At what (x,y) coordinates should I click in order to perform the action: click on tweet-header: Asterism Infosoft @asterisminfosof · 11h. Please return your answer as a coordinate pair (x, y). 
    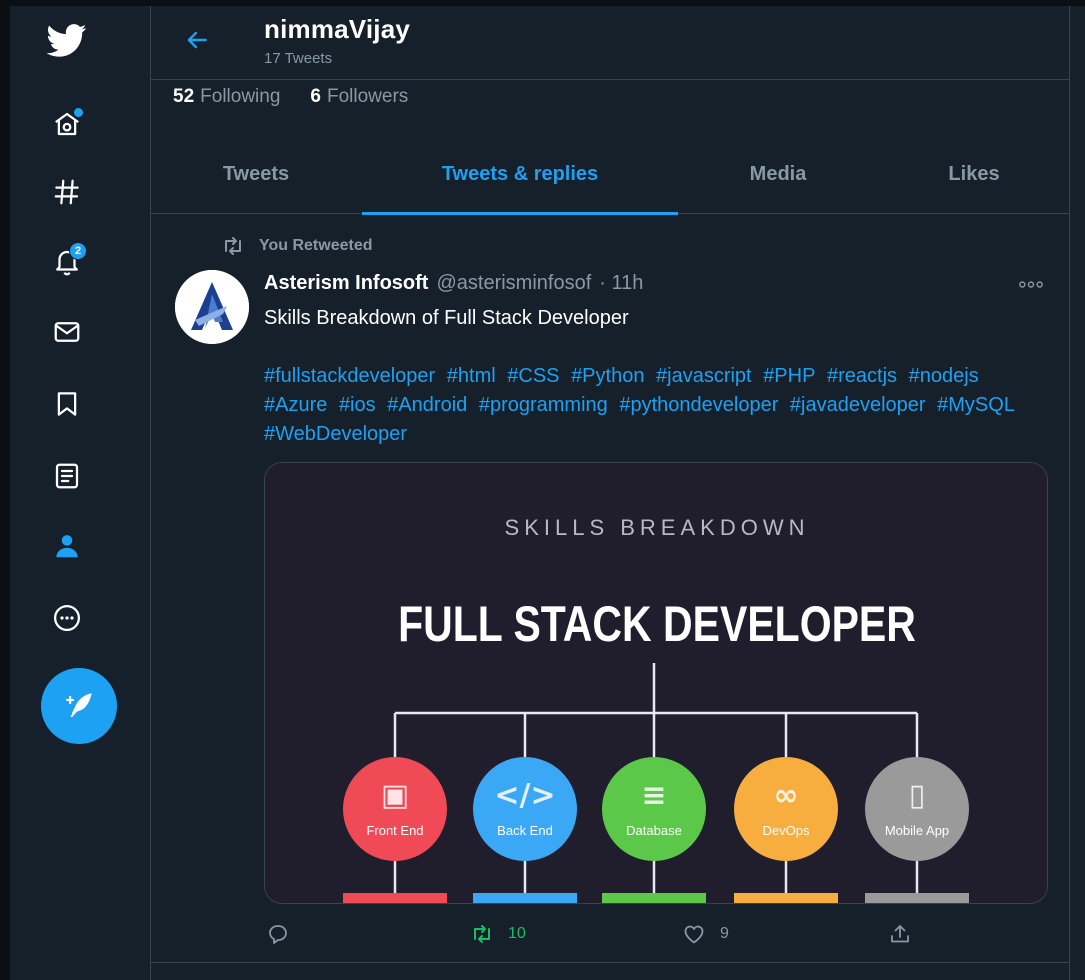
    Looking at the image, I should click on (453, 283).